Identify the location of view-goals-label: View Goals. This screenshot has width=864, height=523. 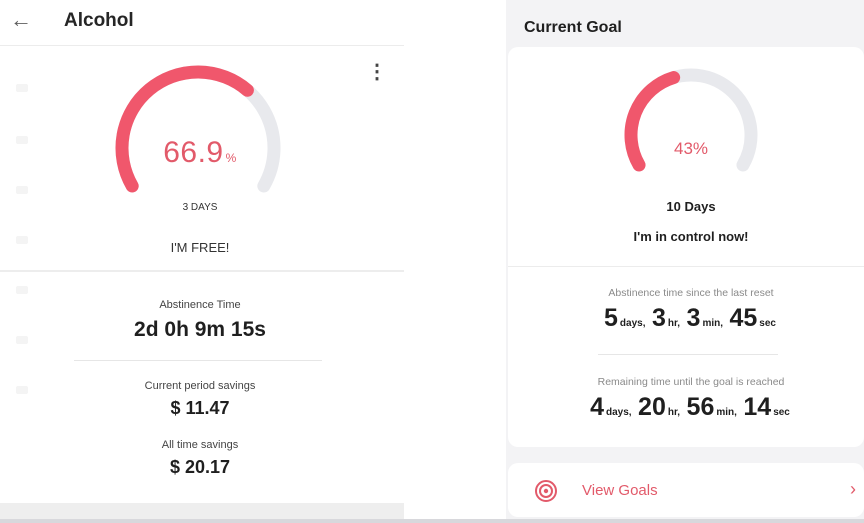
(620, 490).